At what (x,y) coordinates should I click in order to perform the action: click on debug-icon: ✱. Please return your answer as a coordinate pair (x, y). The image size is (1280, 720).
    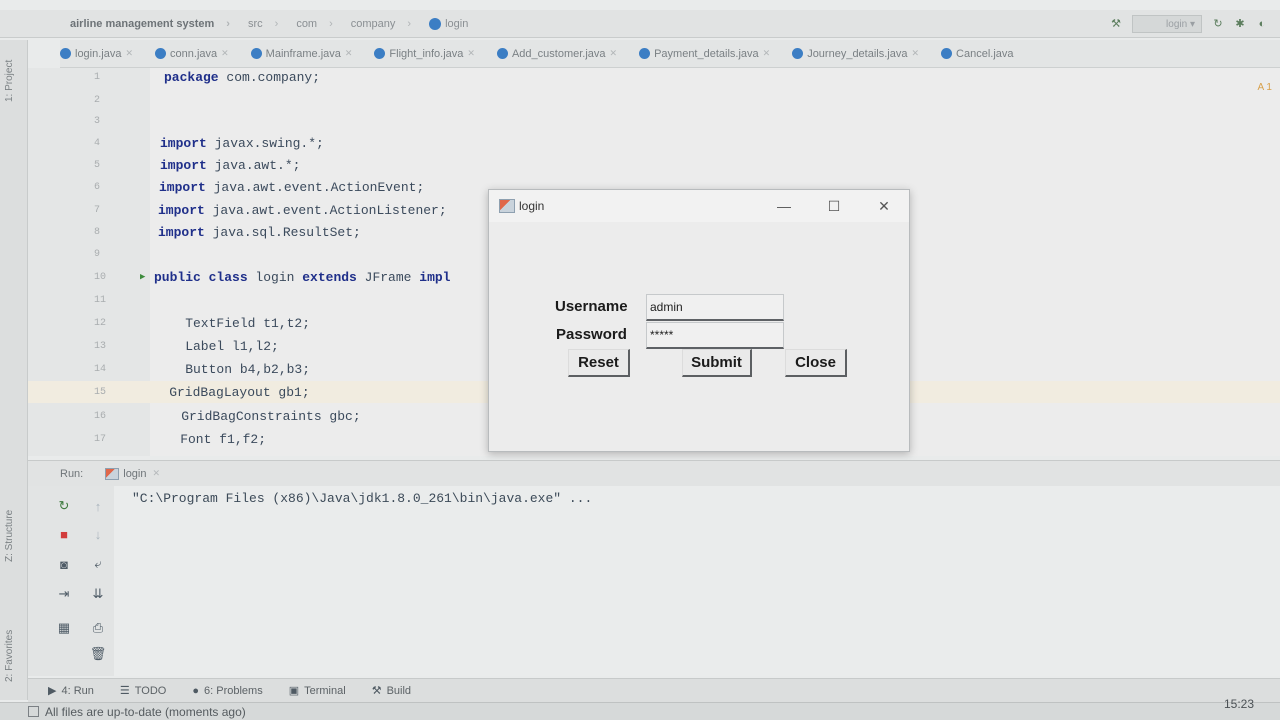
    Looking at the image, I should click on (1240, 24).